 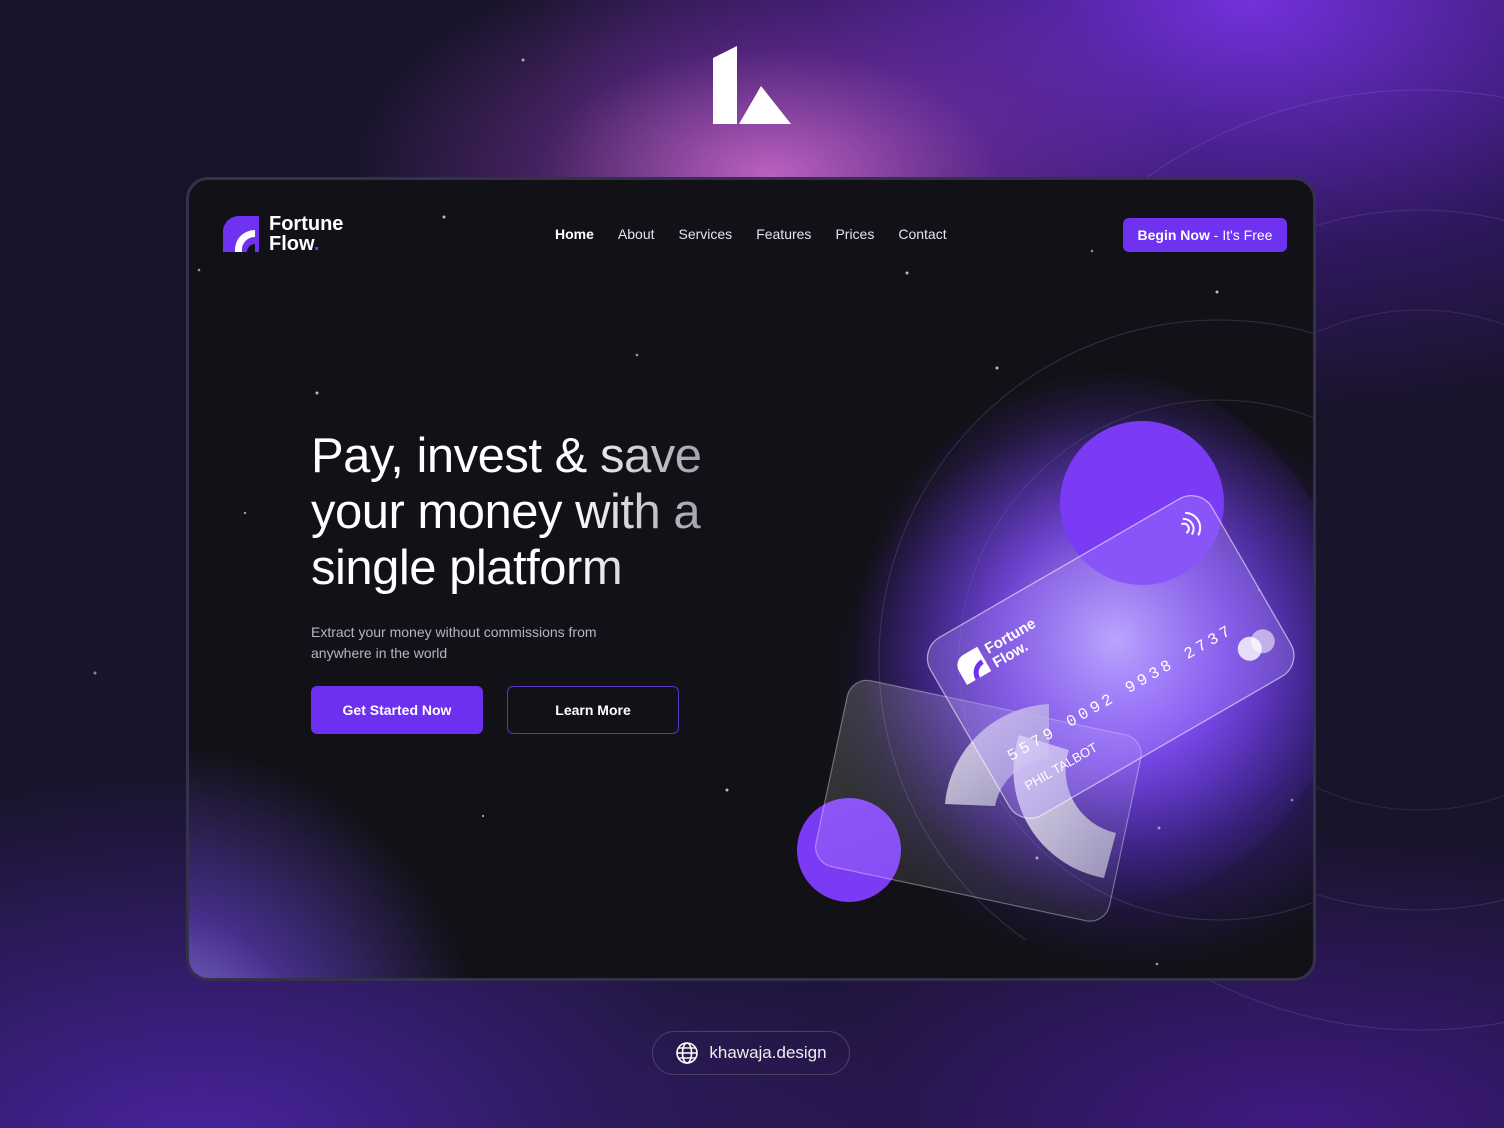 I want to click on brand-k-logo-icon, so click(x=752, y=85).